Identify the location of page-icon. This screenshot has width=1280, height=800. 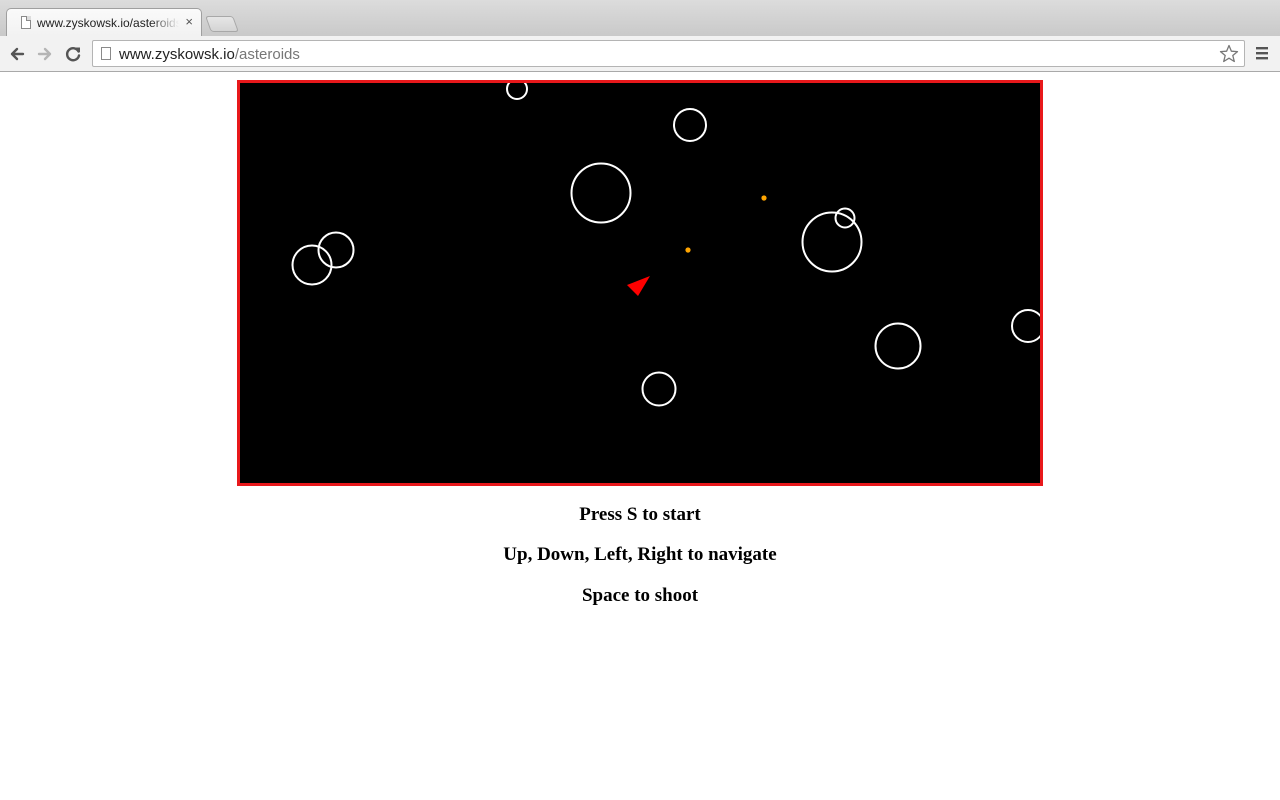
(106, 53).